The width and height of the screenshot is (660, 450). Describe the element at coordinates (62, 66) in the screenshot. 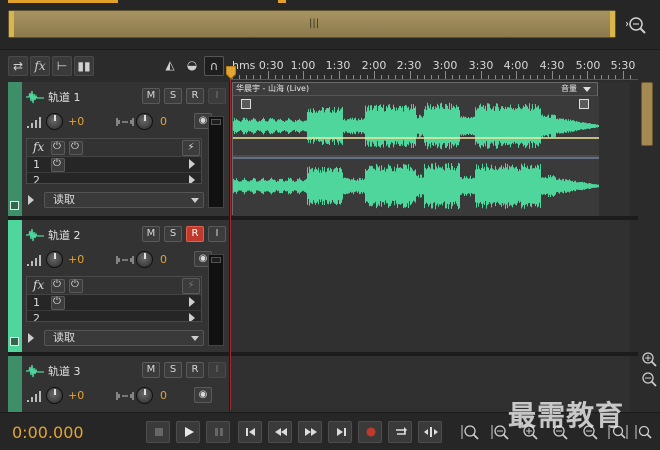

I see `sends-toggle-button: ⊢` at that location.